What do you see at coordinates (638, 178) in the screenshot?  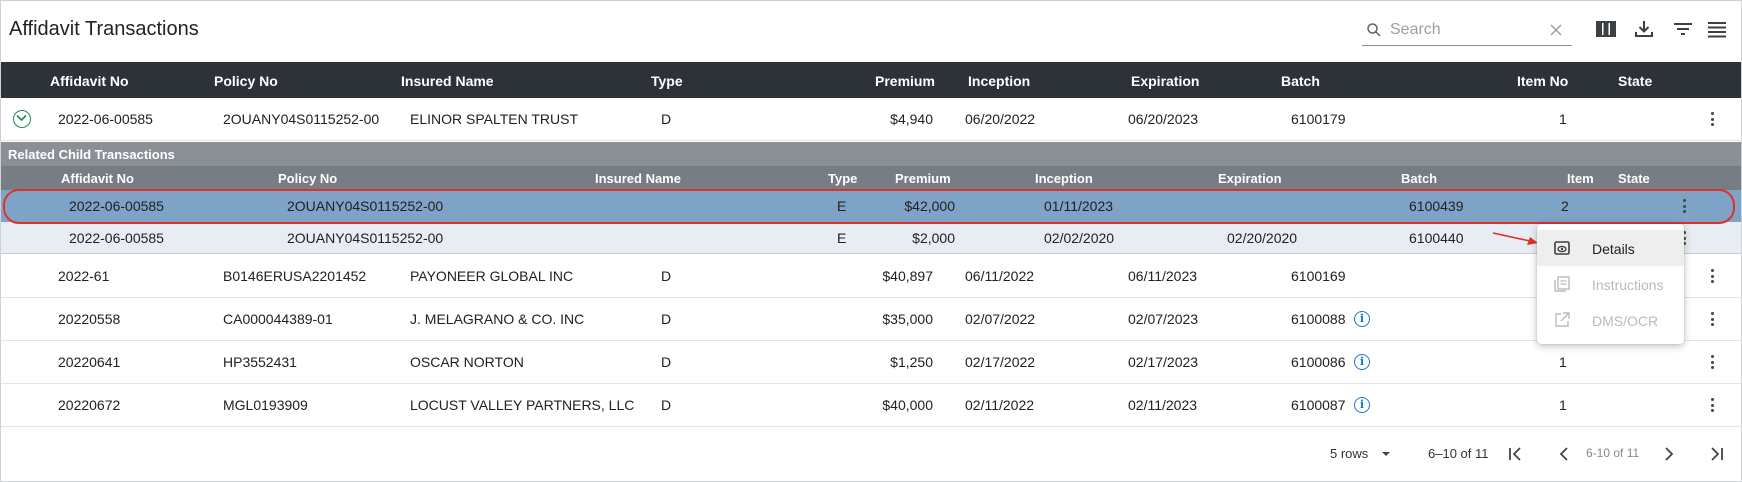 I see `rel-col-insured-name: Insured Name` at bounding box center [638, 178].